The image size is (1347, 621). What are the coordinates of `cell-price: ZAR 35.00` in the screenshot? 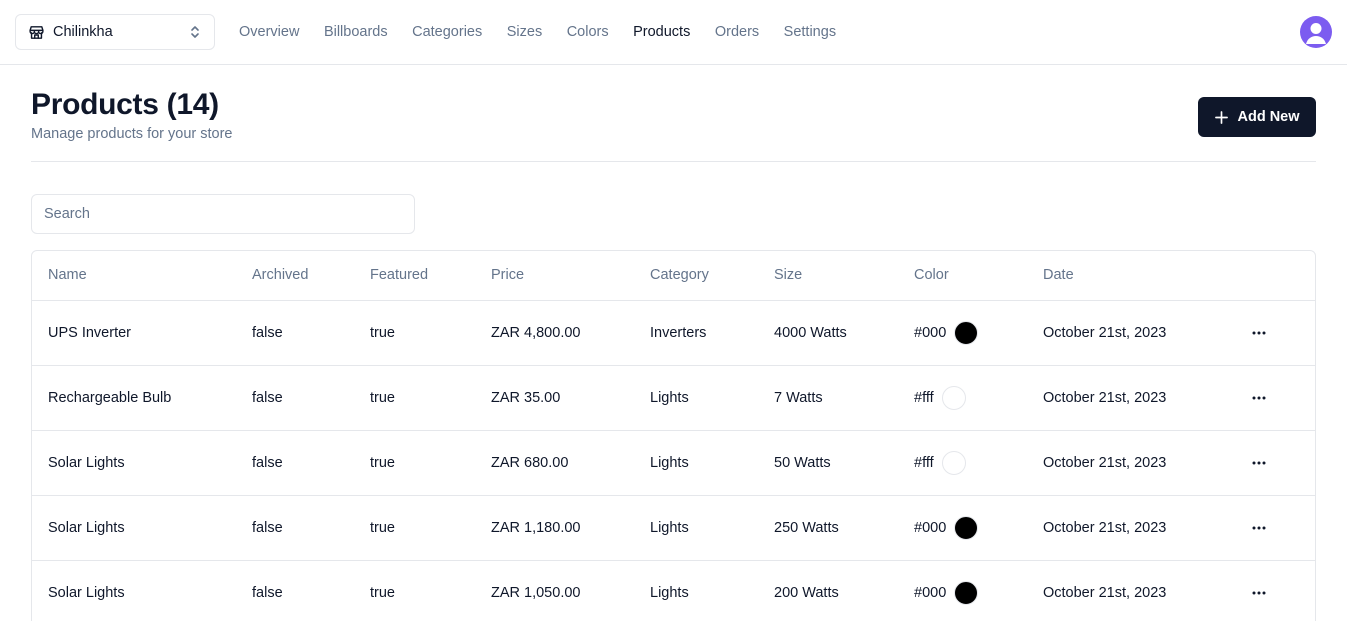 It's located at (554, 398).